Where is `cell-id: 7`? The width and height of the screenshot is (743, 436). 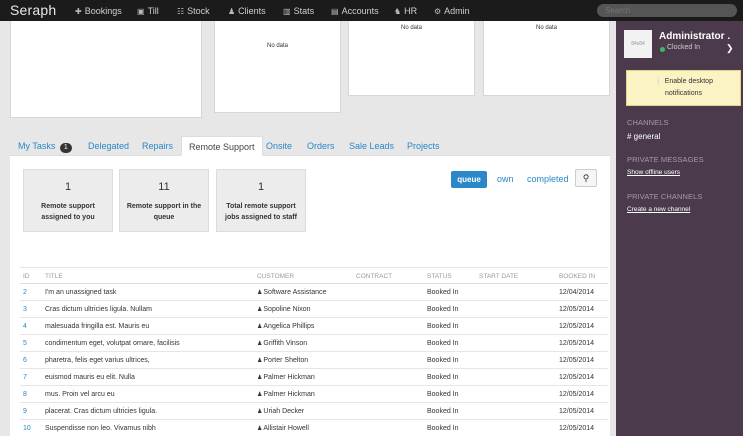 cell-id: 7 is located at coordinates (25, 377).